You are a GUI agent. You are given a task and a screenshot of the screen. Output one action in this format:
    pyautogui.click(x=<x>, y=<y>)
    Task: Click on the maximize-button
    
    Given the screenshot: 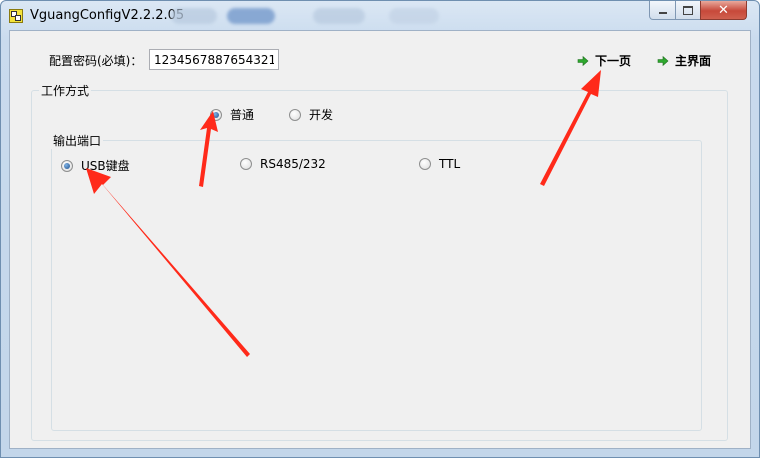 What is the action you would take?
    pyautogui.click(x=688, y=10)
    